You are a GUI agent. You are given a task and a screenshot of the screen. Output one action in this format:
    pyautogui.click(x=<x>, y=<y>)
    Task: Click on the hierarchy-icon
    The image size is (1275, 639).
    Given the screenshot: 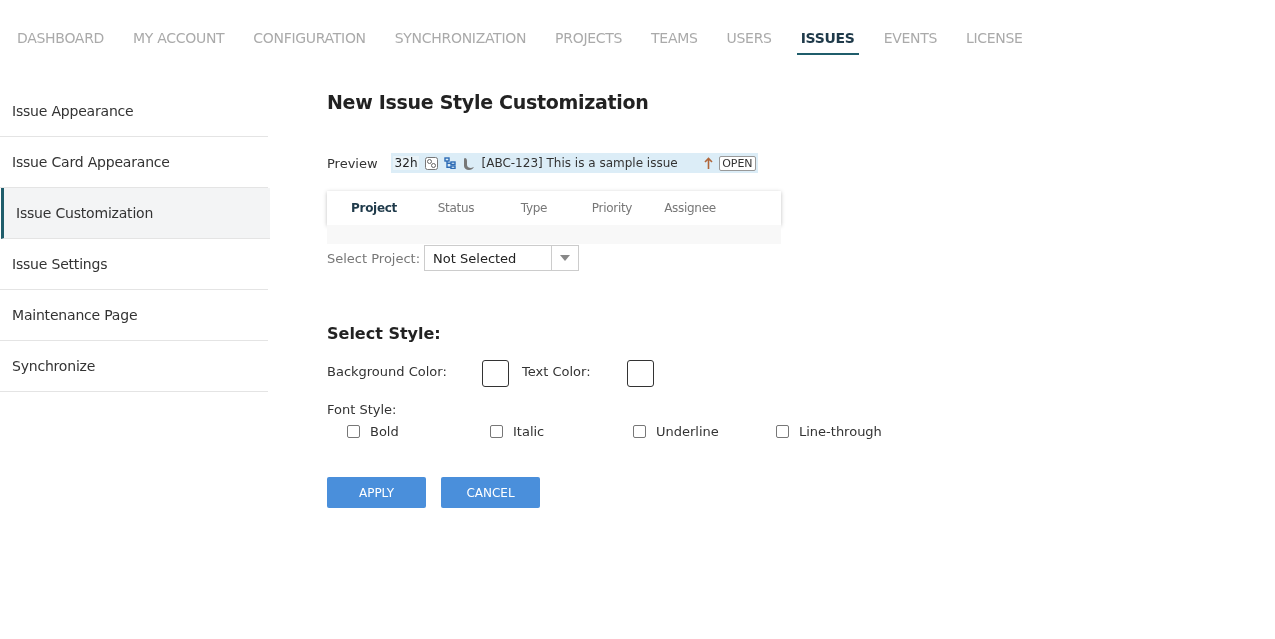 What is the action you would take?
    pyautogui.click(x=450, y=163)
    